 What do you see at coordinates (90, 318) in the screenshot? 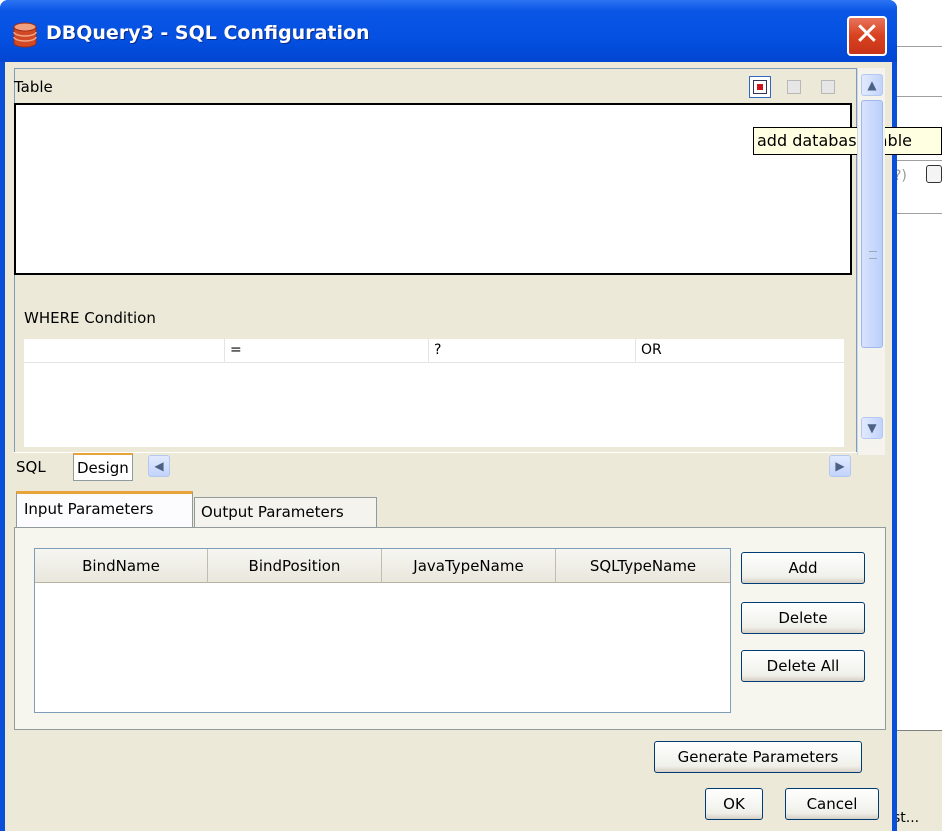
I see `where-condition-label: WHERE Condition` at bounding box center [90, 318].